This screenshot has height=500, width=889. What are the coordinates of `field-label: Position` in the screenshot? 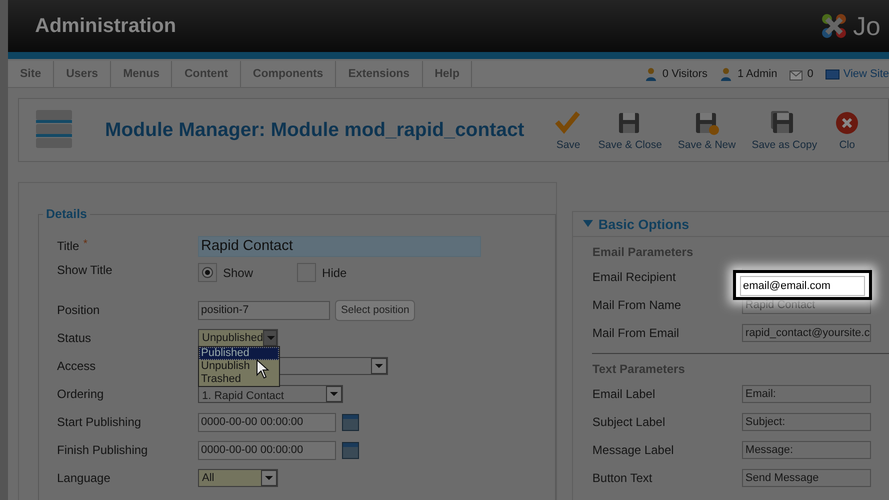 It's located at (78, 310).